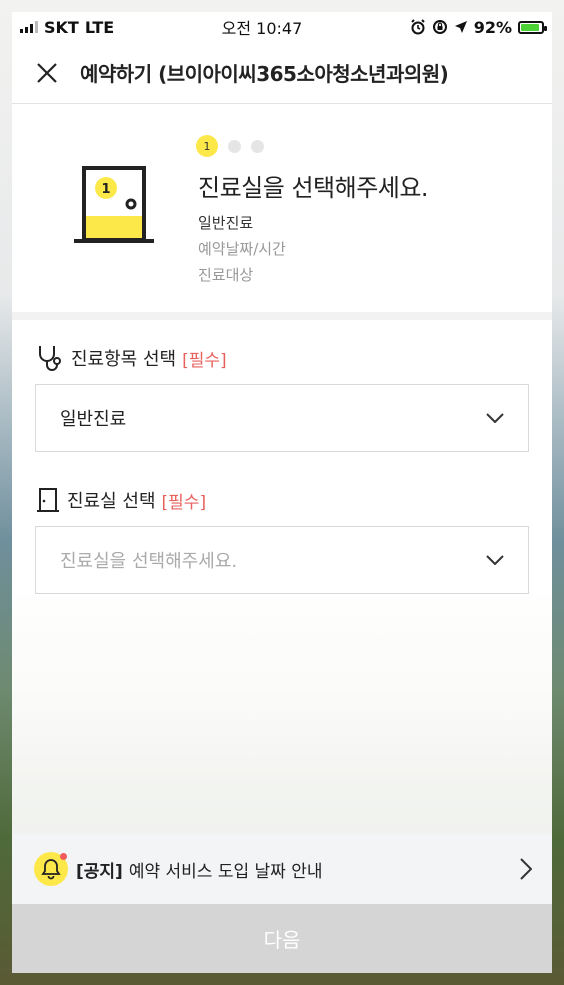 Image resolution: width=564 pixels, height=985 pixels. I want to click on status-bar: SKT LTE 오전 10:47 92%, so click(282, 27).